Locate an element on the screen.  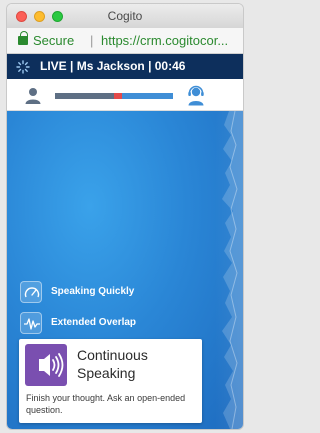
agent-talk-segment is located at coordinates (147, 96).